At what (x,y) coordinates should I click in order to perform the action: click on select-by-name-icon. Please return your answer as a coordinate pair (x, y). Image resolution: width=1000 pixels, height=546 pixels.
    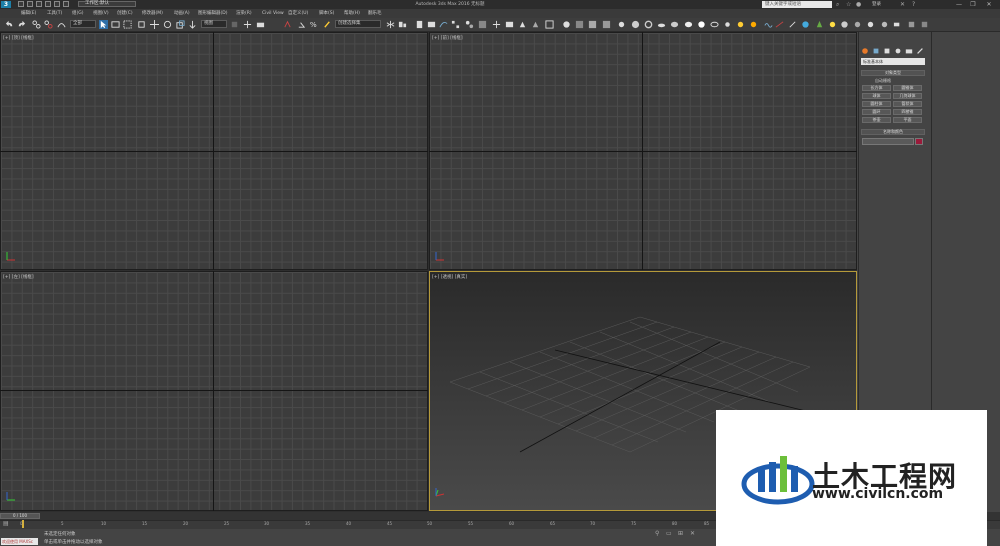
    Looking at the image, I should click on (115, 24).